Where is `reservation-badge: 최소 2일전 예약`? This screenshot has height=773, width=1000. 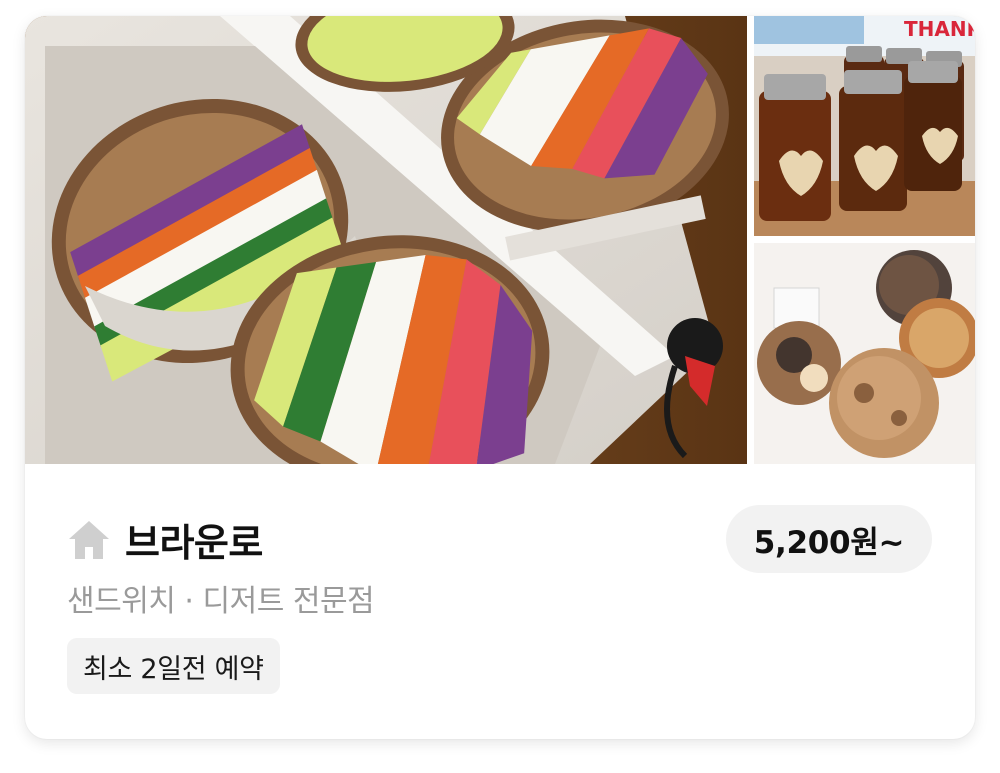 reservation-badge: 최소 2일전 예약 is located at coordinates (173, 666).